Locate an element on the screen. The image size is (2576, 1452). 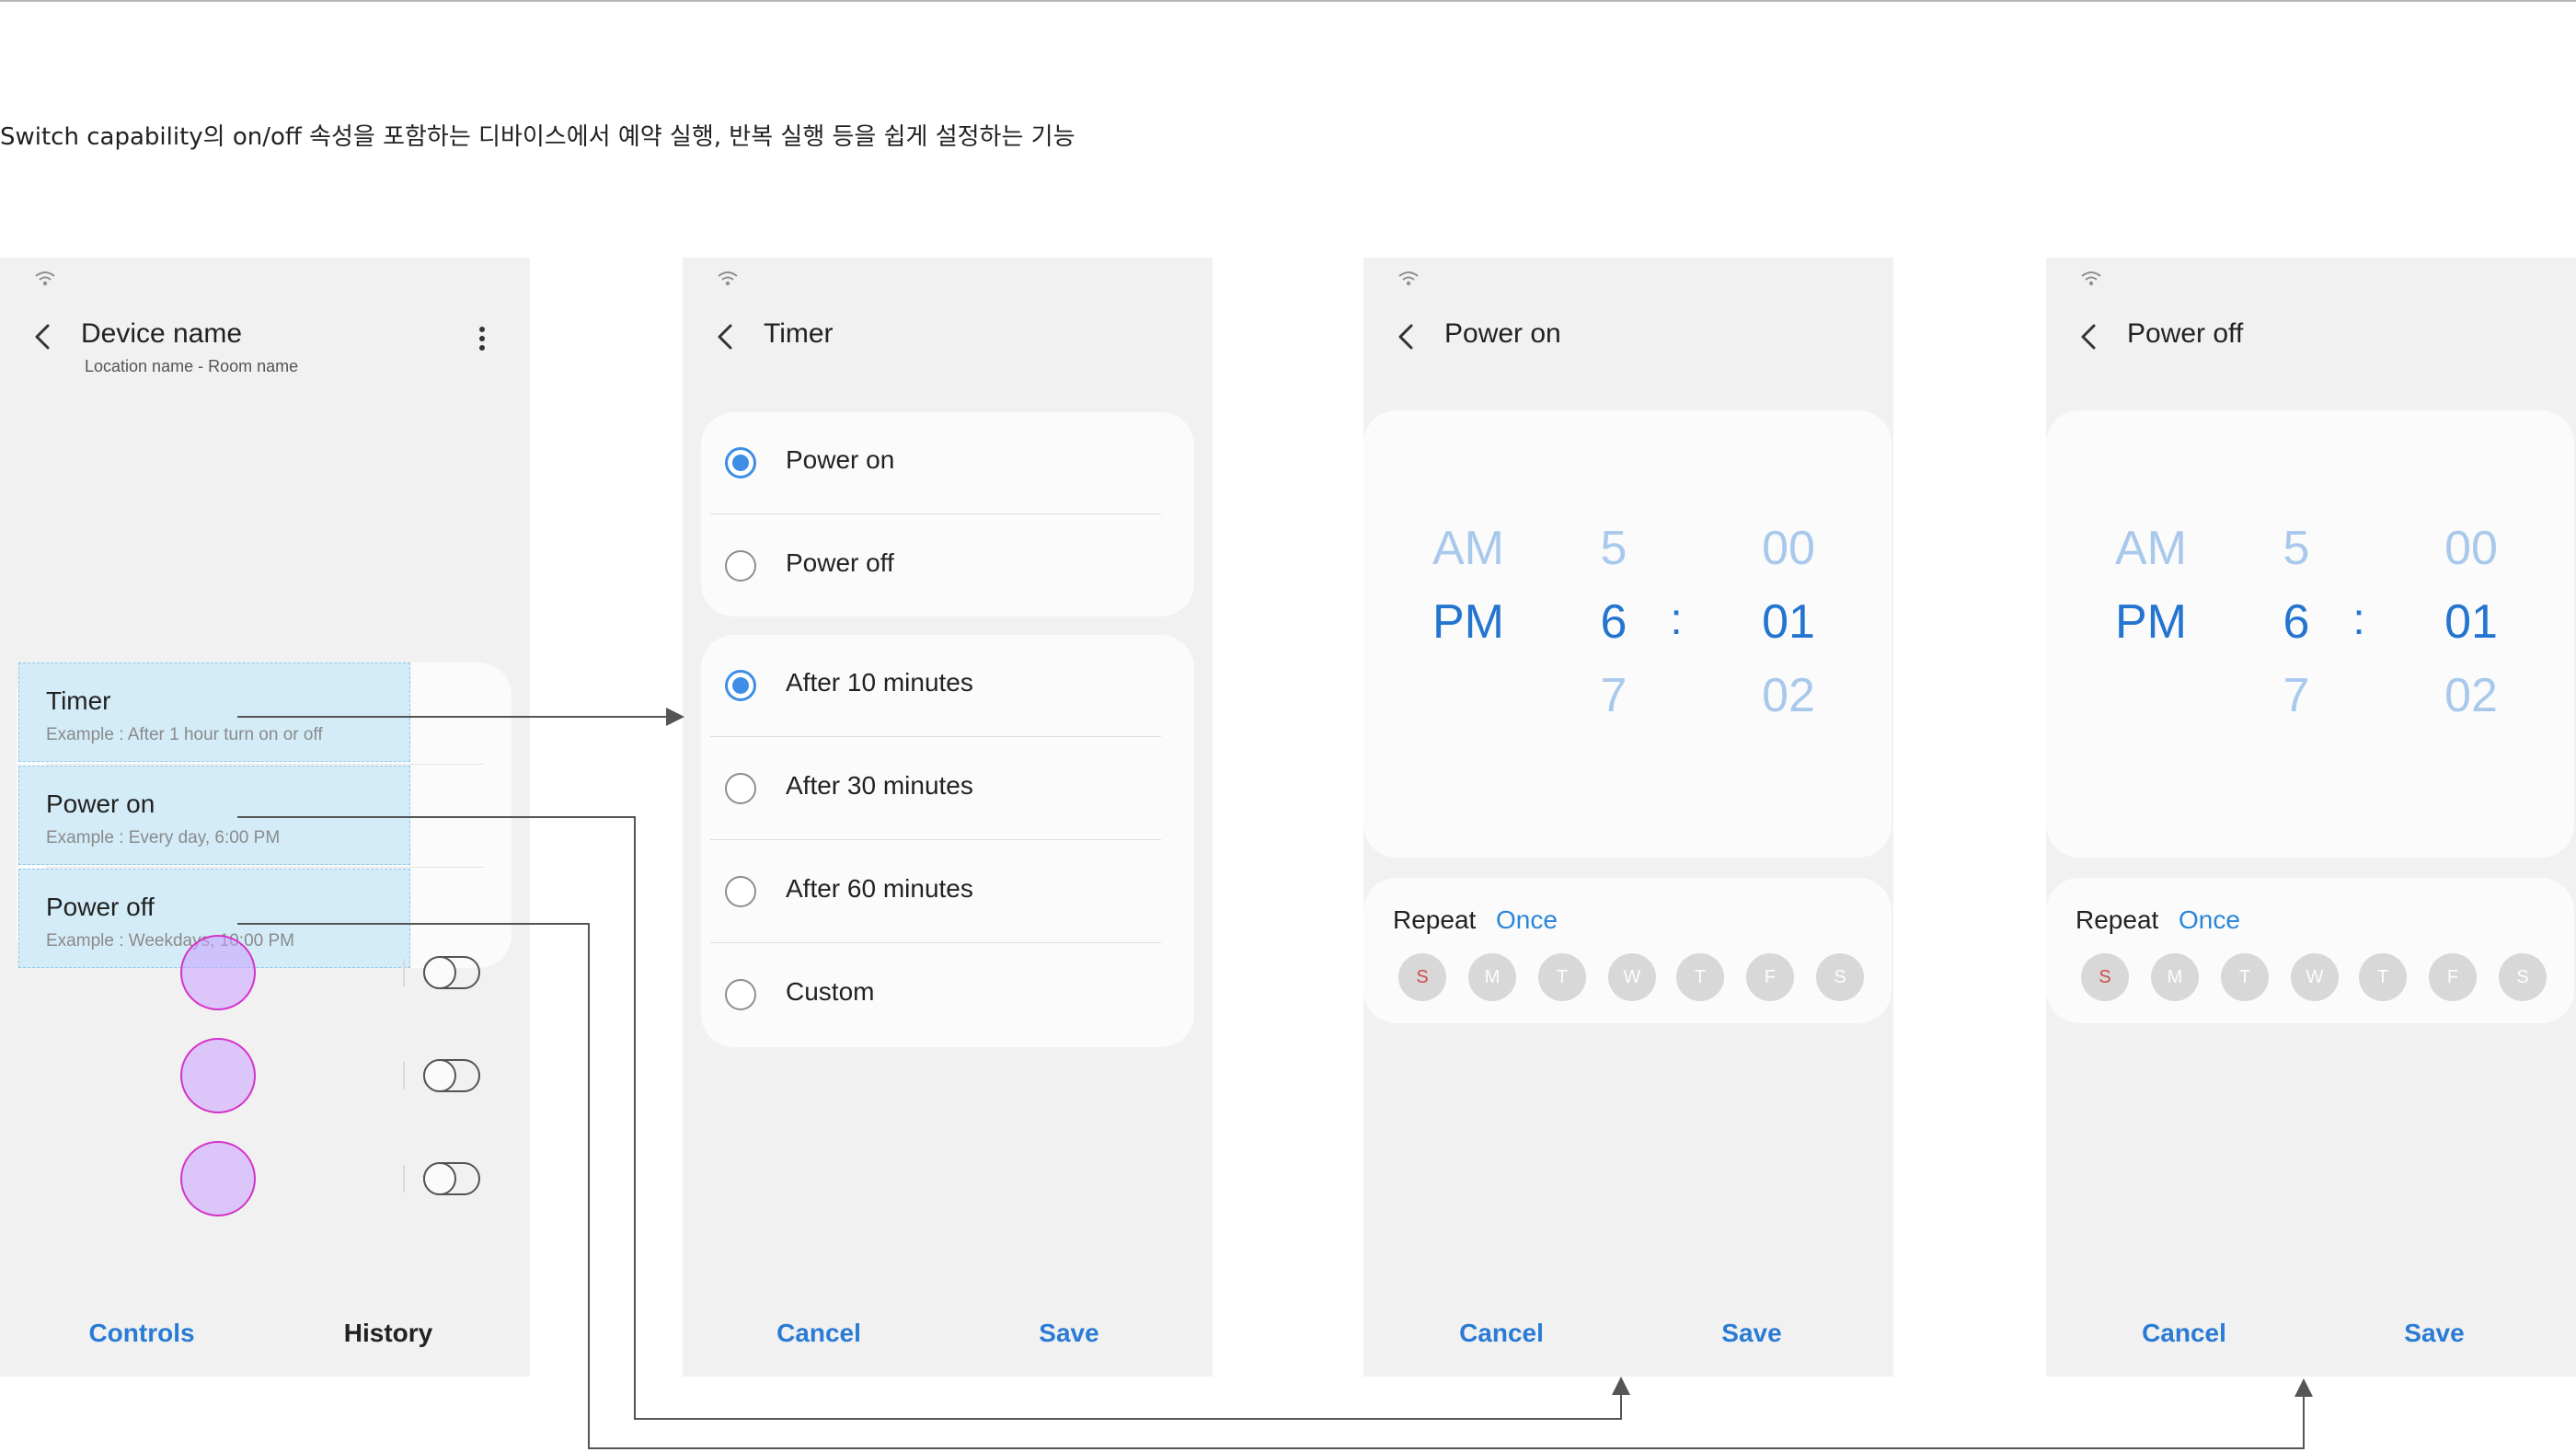
radio-custom: Custom is located at coordinates (935, 996).